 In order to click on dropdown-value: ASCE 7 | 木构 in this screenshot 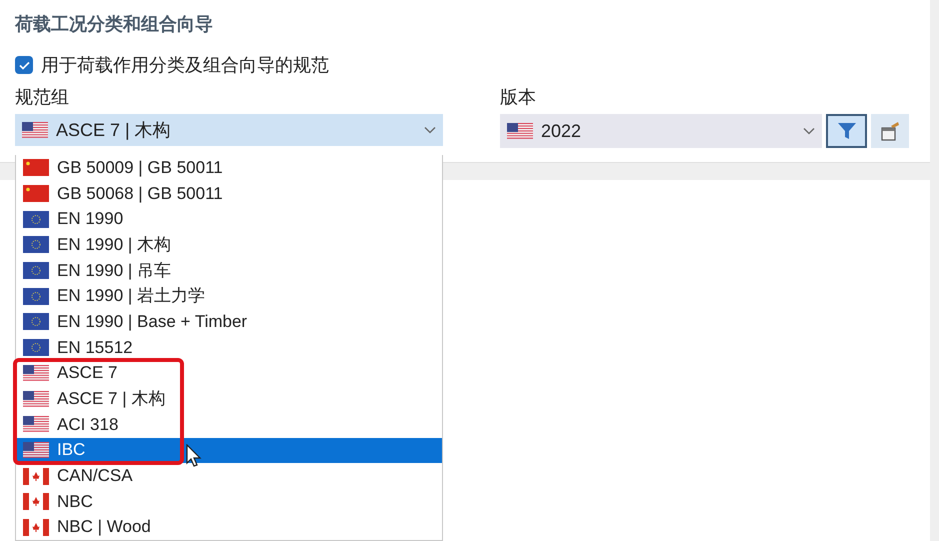, I will do `click(114, 130)`.